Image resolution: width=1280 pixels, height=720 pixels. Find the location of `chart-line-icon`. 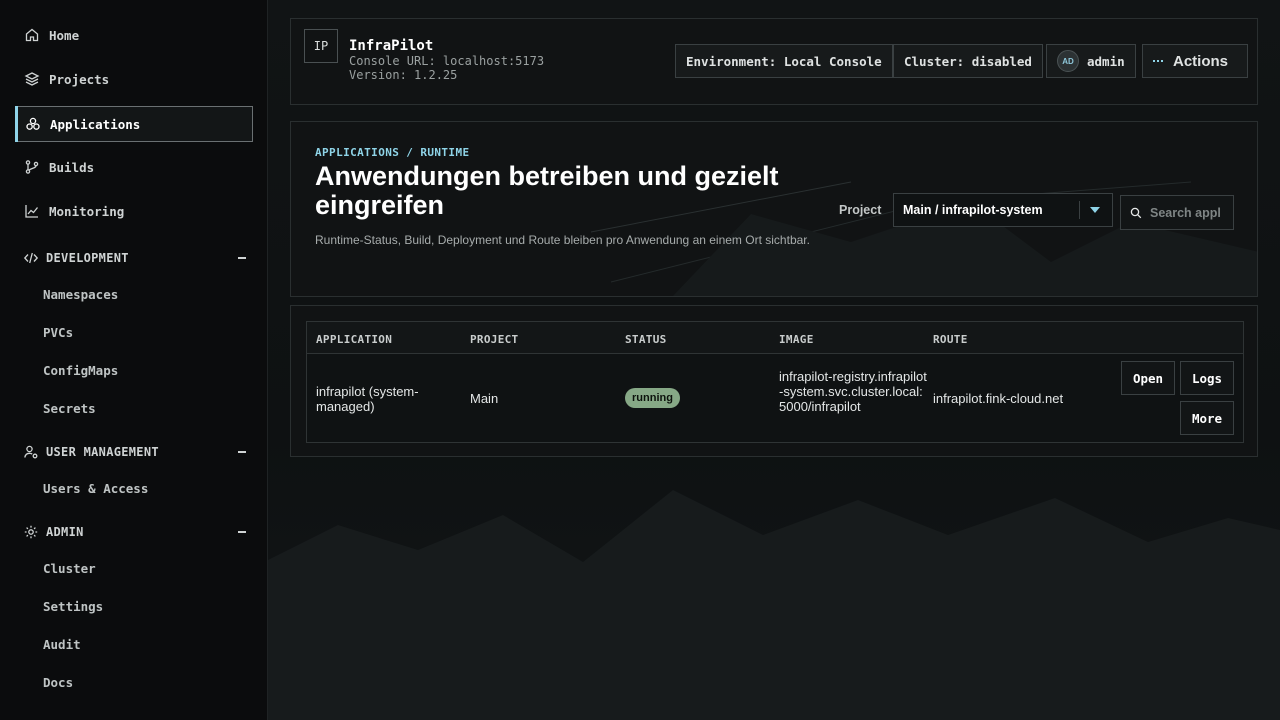

chart-line-icon is located at coordinates (32, 211).